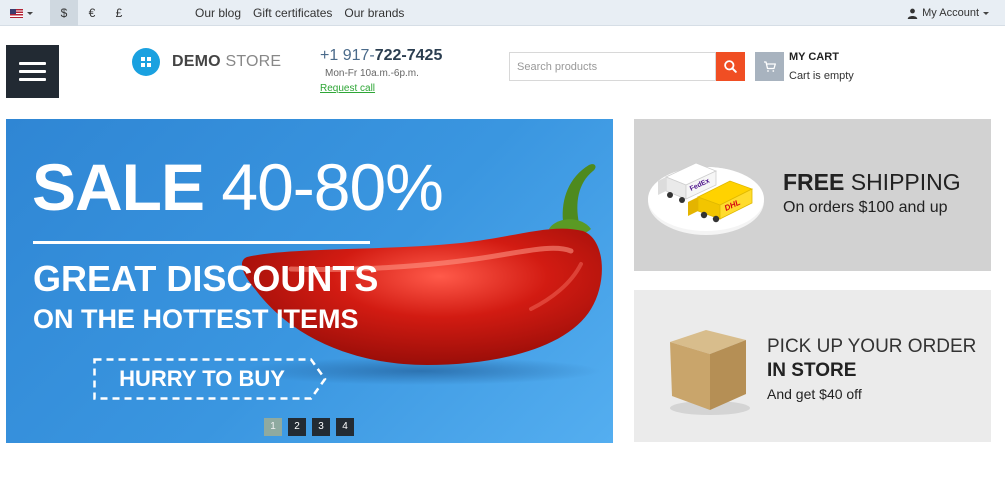 Image resolution: width=1005 pixels, height=481 pixels. I want to click on store-logo: DEMO STORE, so click(206, 62).